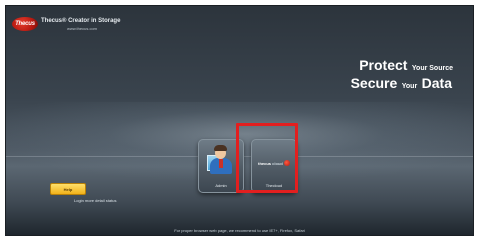 The width and height of the screenshot is (478, 240). I want to click on brand-url: www.thecus.com, so click(82, 28).